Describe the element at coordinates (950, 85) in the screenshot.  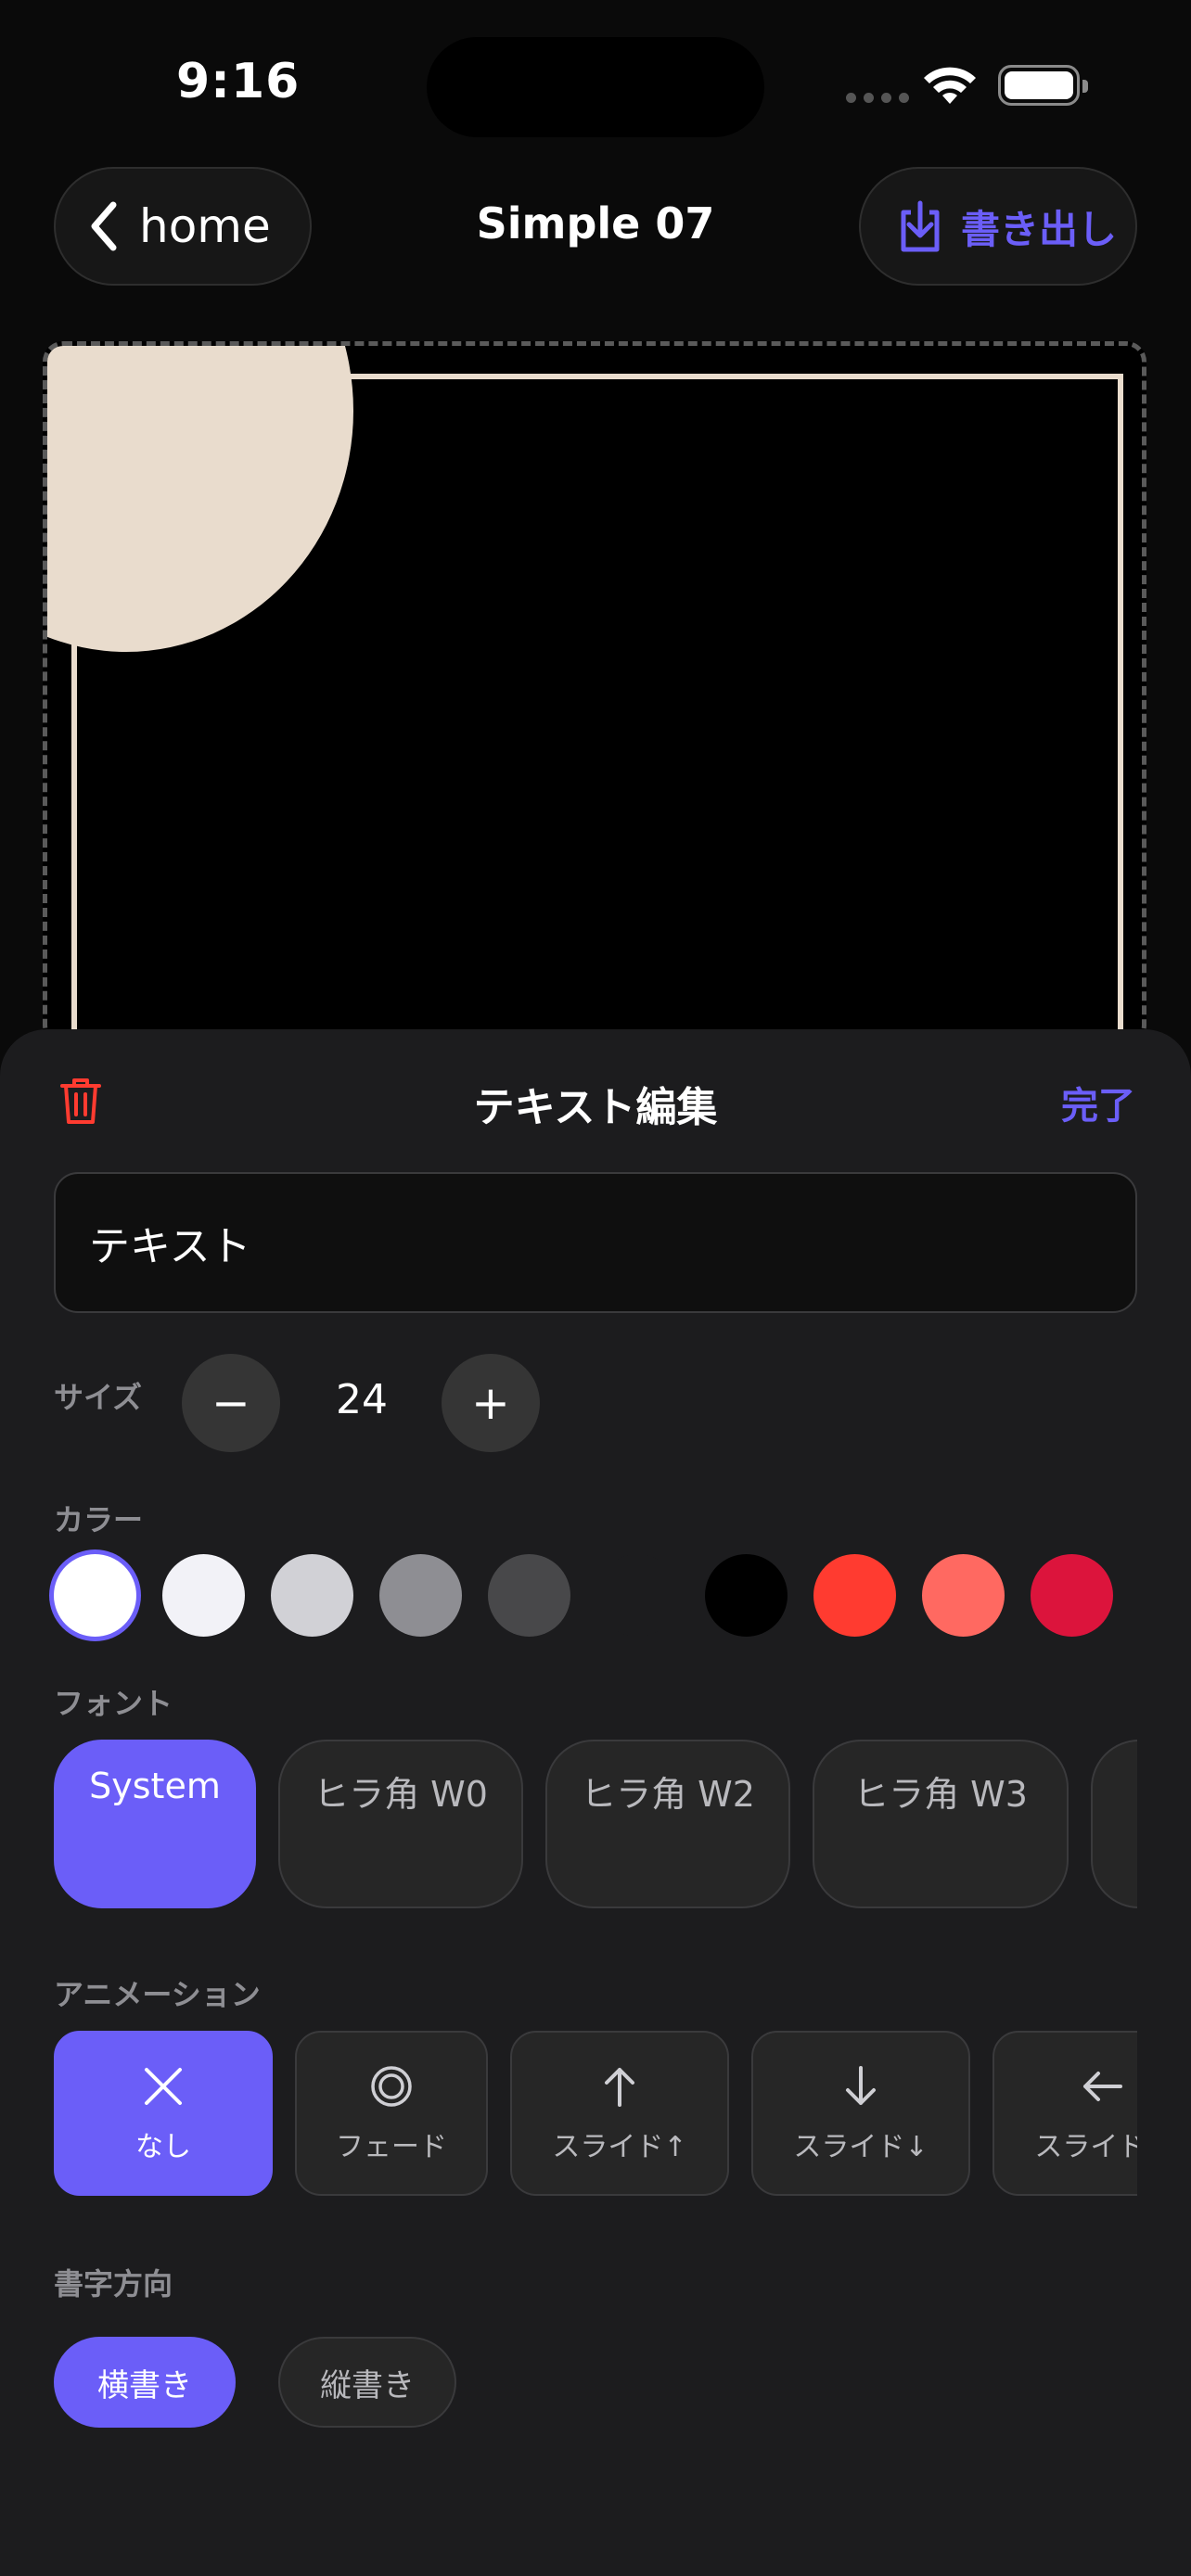
I see `wifi-icon` at that location.